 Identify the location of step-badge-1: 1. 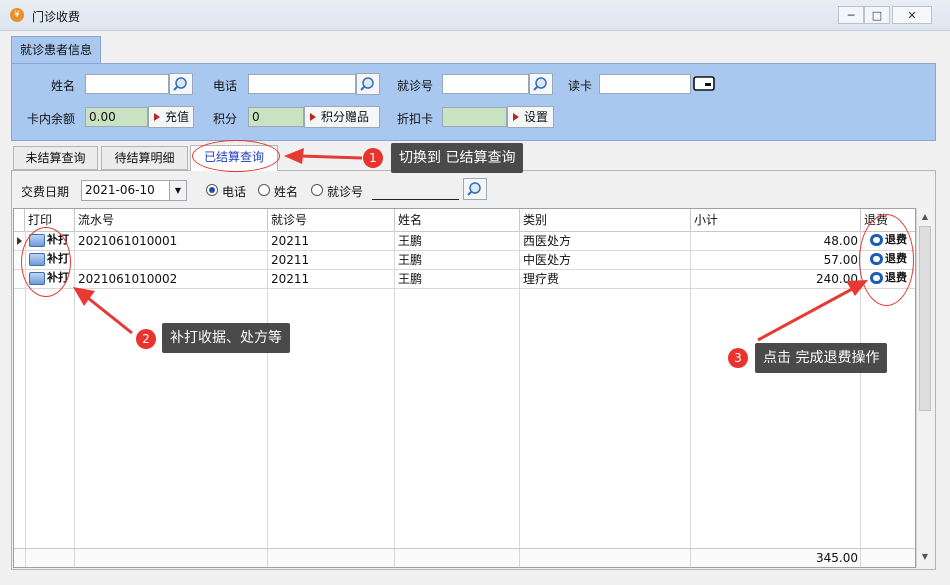
(373, 158).